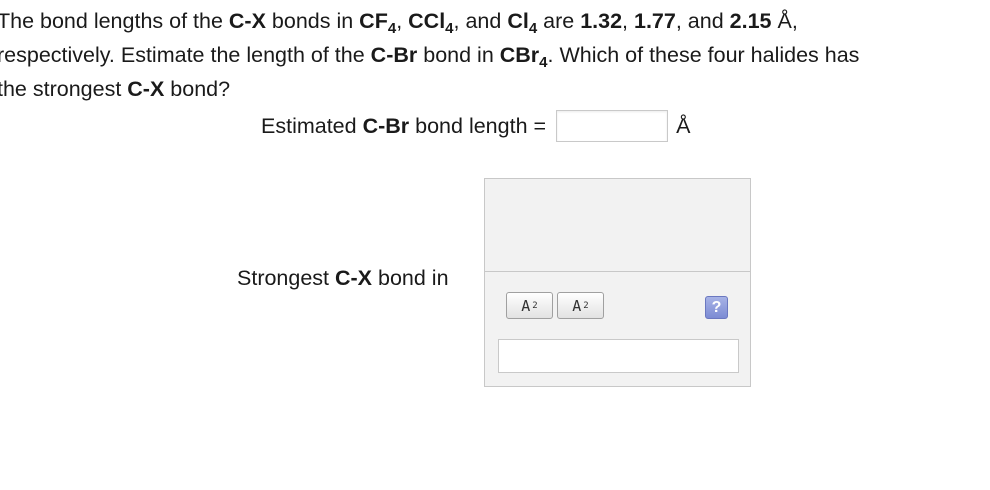 Image resolution: width=990 pixels, height=490 pixels. What do you see at coordinates (716, 307) in the screenshot?
I see `help-icon: ?` at bounding box center [716, 307].